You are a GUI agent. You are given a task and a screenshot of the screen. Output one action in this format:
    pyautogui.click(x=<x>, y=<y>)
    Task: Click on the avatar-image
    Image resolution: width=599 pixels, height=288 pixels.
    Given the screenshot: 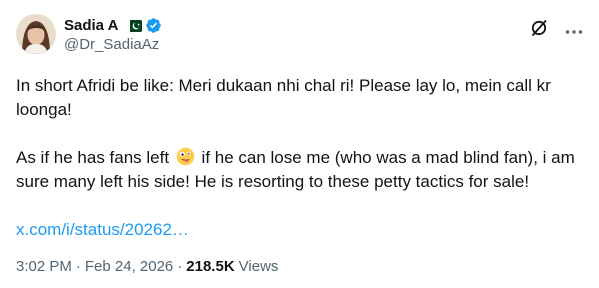 What is the action you would take?
    pyautogui.click(x=36, y=34)
    